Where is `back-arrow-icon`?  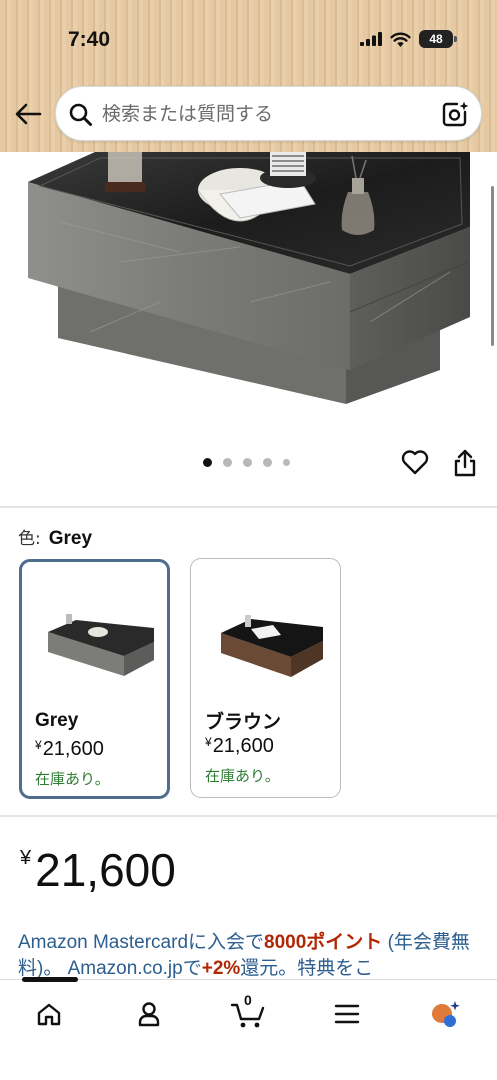
back-arrow-icon is located at coordinates (28, 114).